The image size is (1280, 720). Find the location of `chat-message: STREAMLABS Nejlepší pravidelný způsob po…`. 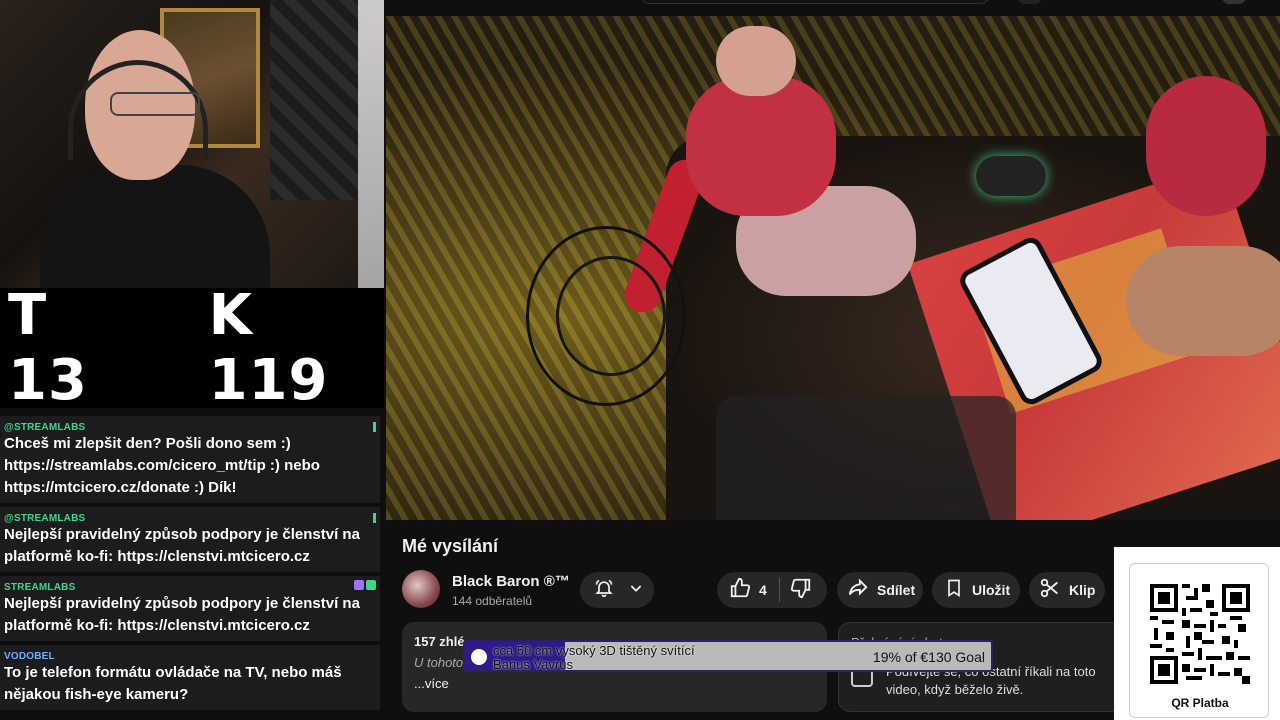

chat-message: STREAMLABS Nejlepší pravidelný způsob po… is located at coordinates (190, 608).